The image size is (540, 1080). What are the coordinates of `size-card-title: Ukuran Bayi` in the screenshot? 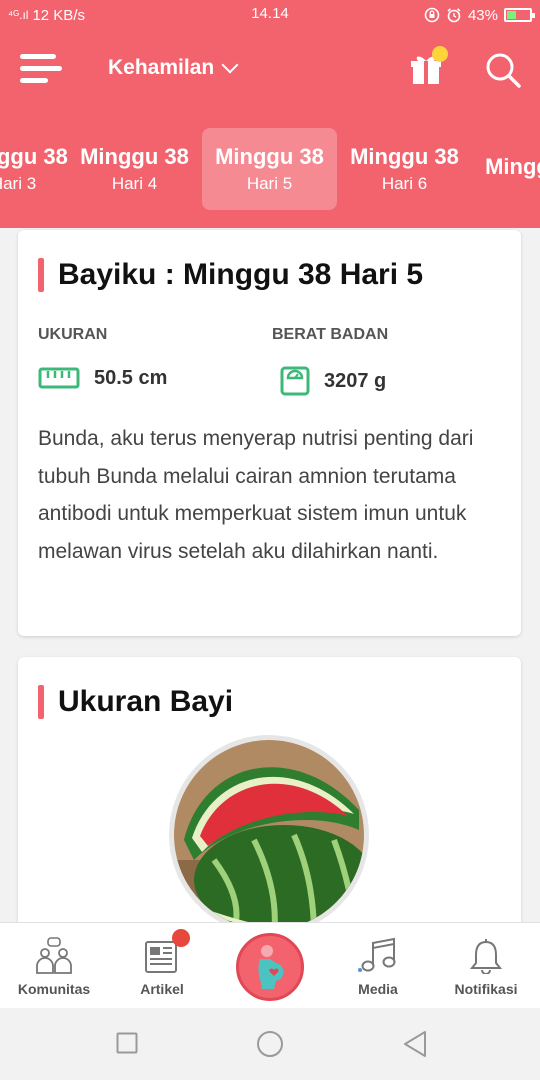 It's located at (146, 701).